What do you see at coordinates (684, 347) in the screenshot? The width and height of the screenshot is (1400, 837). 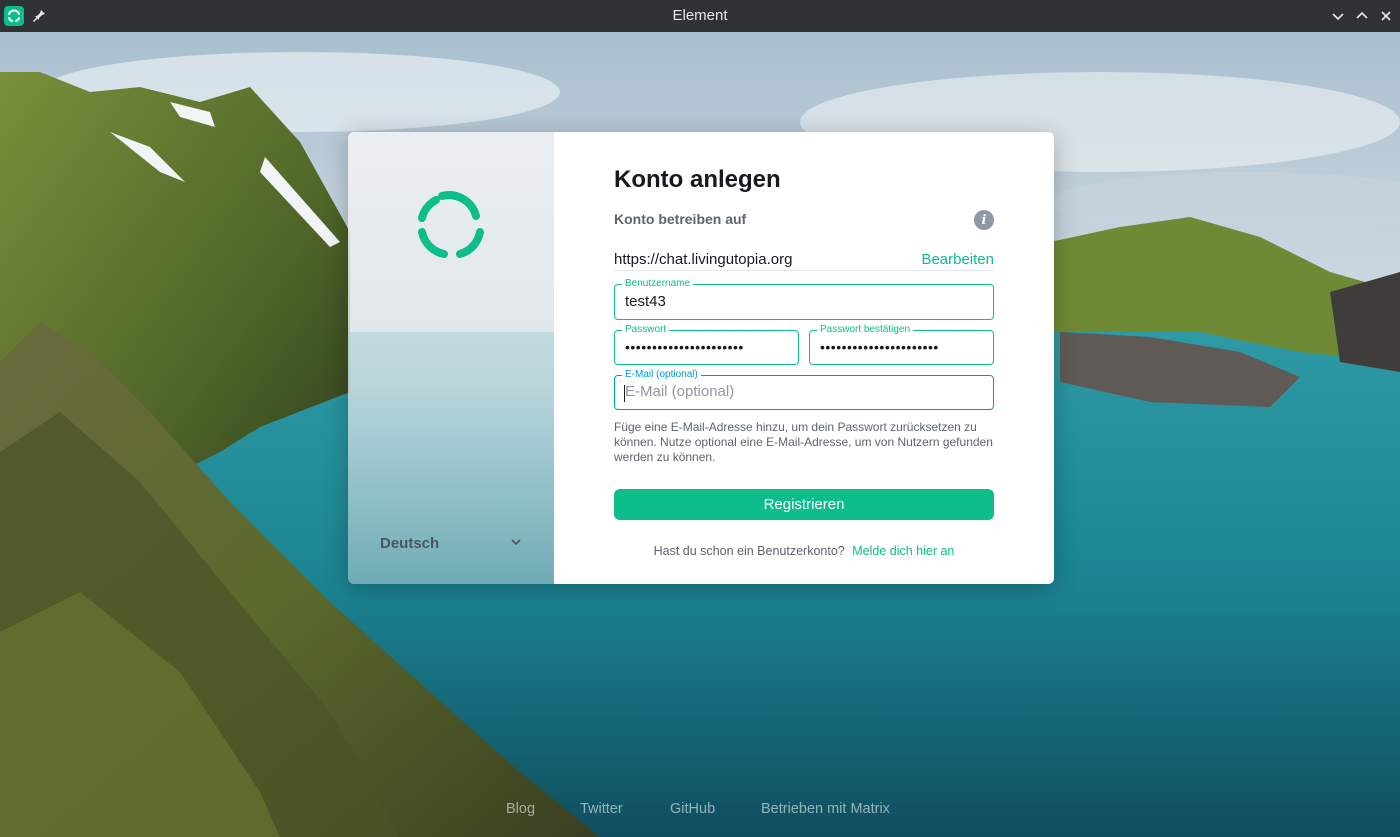 I see `password-value: ••••••••••••••••••••••` at bounding box center [684, 347].